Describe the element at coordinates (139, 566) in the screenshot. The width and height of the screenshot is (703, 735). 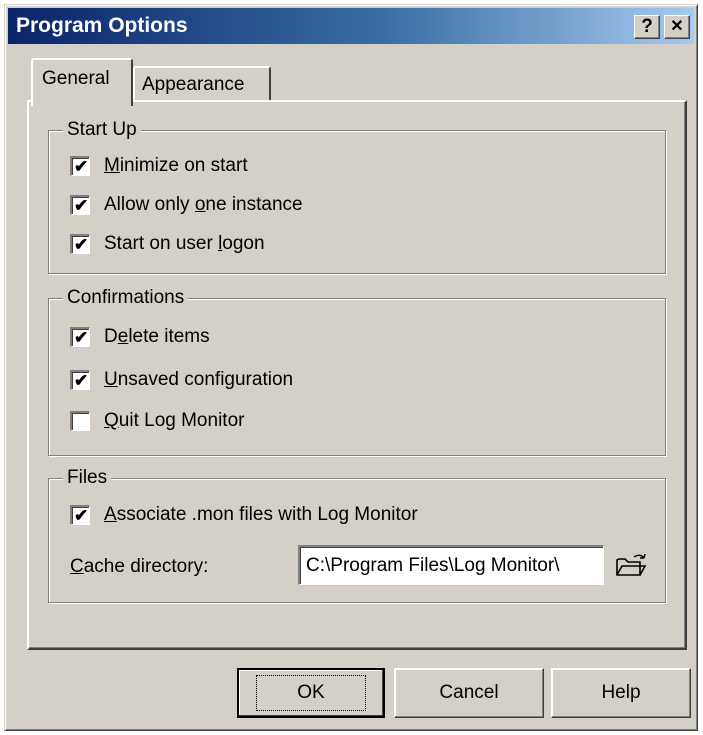
I see `cache-directory-label: Cache directory:` at that location.